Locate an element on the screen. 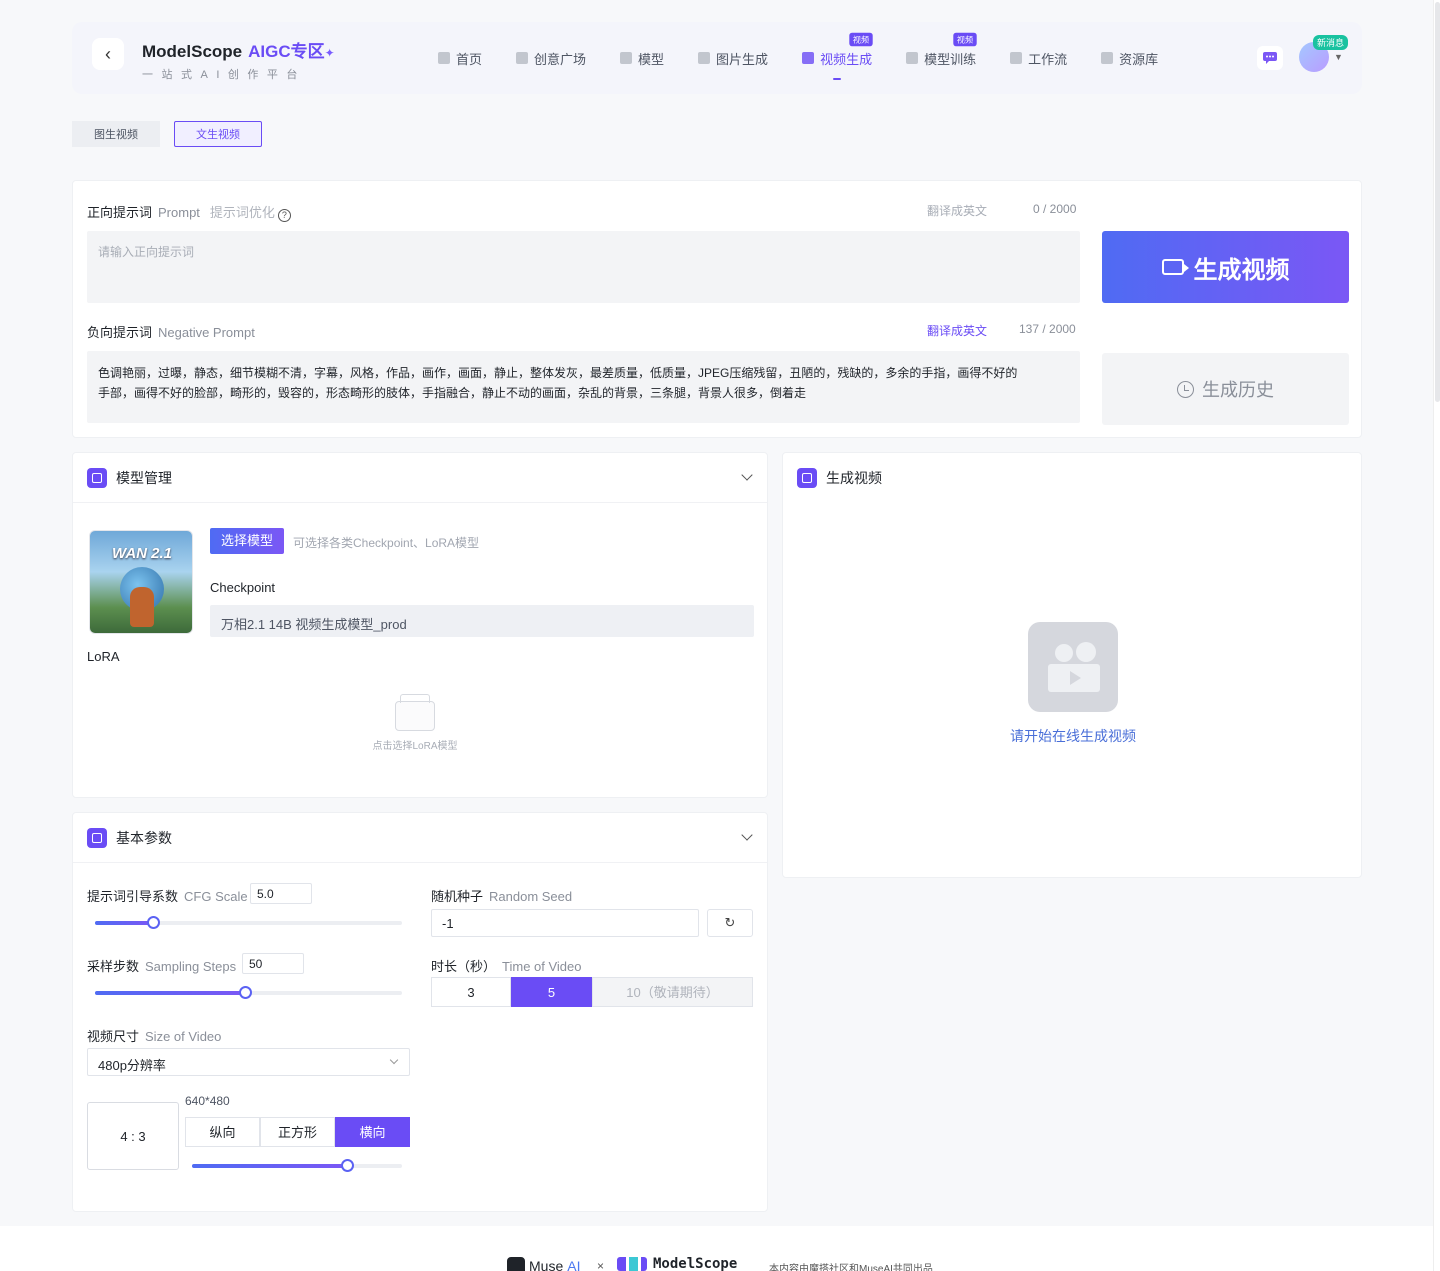 Image resolution: width=1440 pixels, height=1271 pixels. sparkle-icon: ✦ is located at coordinates (329, 53).